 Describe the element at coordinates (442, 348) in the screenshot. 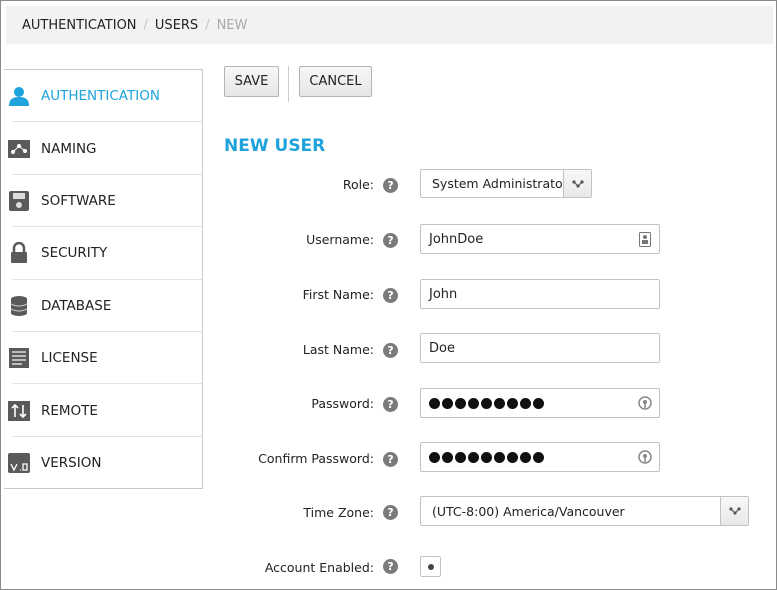

I see `last-name-value: Doe` at that location.